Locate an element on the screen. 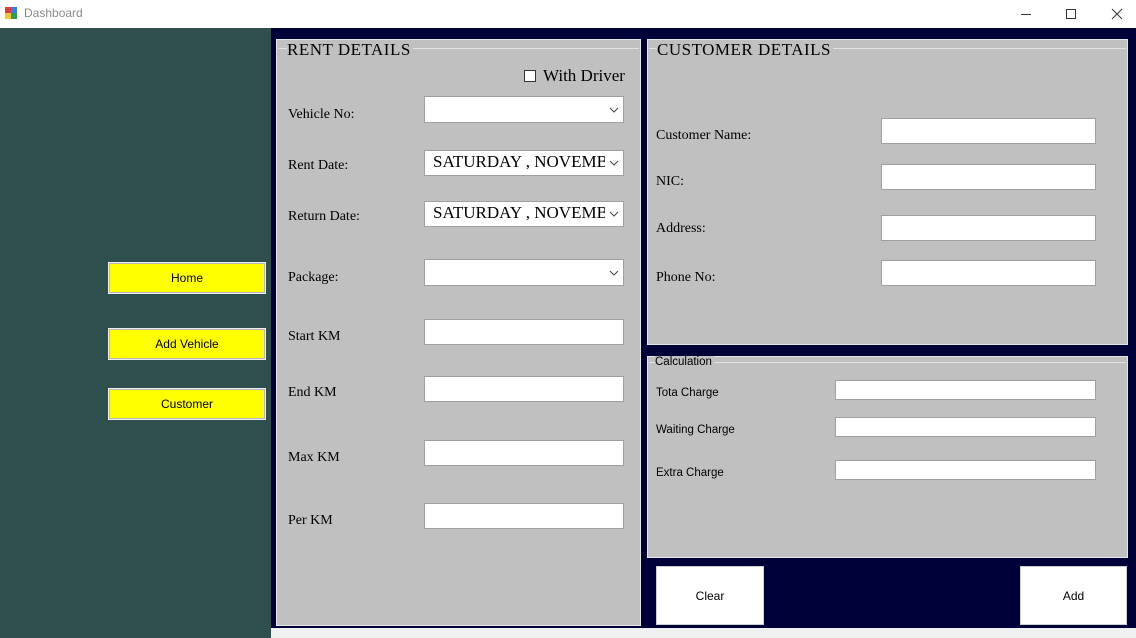 The width and height of the screenshot is (1136, 638). return-date-value: SATURDAY , NOVEMBER is located at coordinates (519, 212).